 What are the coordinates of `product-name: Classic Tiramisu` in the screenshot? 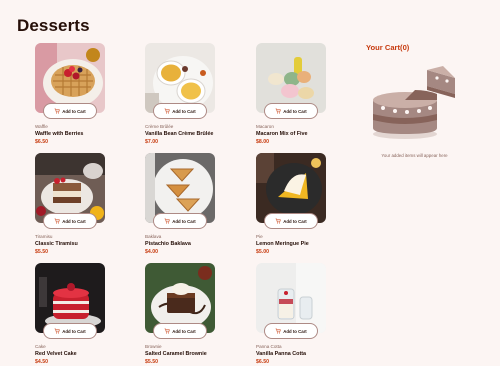 It's located at (56, 244).